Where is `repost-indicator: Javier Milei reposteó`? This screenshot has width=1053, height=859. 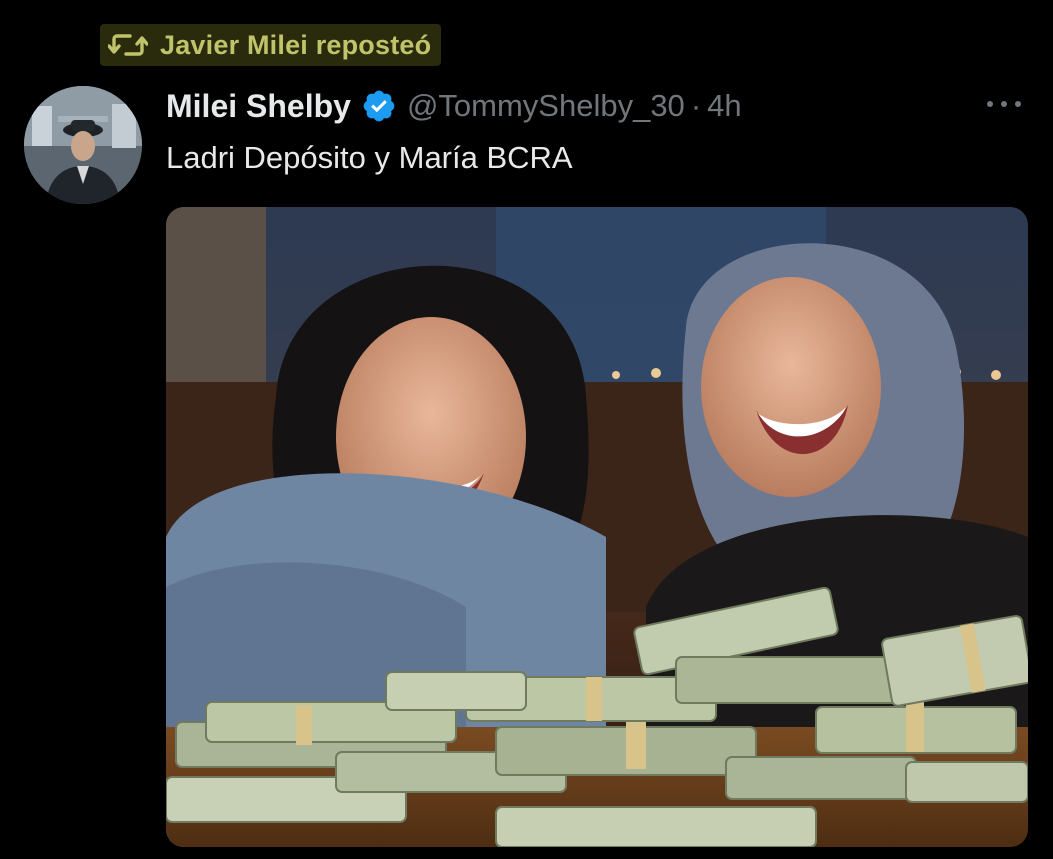 repost-indicator: Javier Milei reposteó is located at coordinates (271, 45).